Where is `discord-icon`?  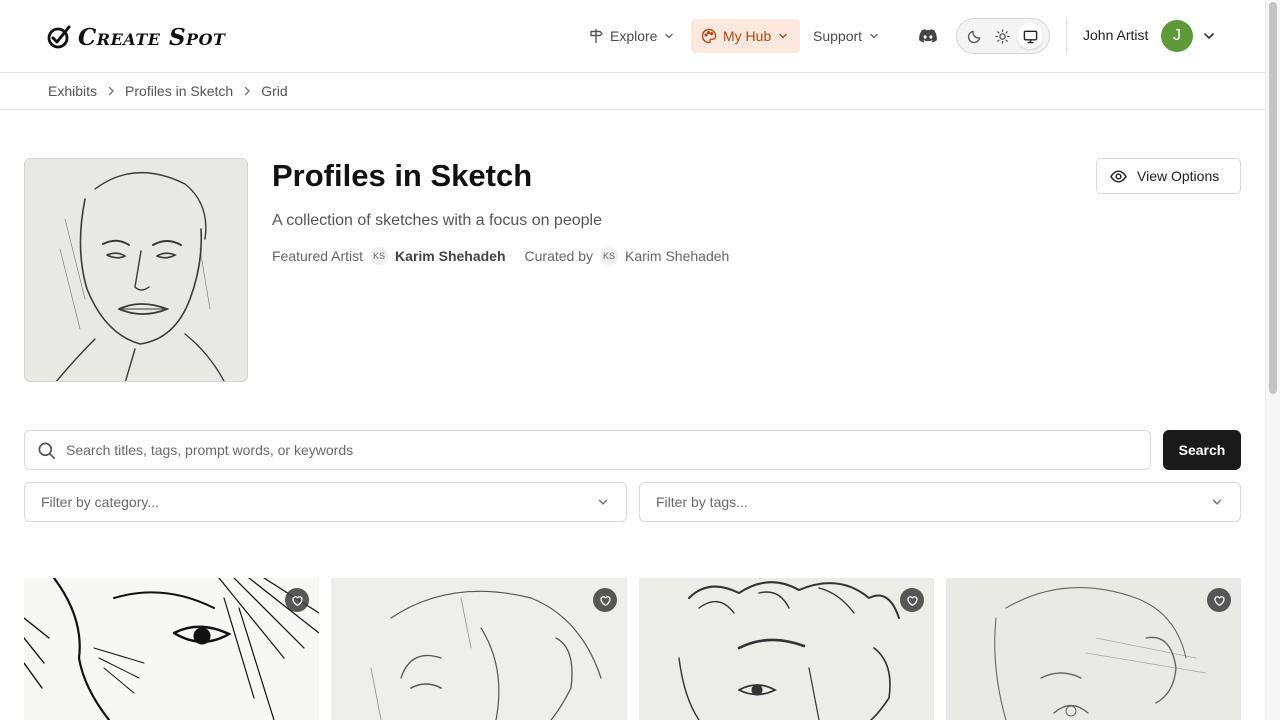
discord-icon is located at coordinates (928, 36).